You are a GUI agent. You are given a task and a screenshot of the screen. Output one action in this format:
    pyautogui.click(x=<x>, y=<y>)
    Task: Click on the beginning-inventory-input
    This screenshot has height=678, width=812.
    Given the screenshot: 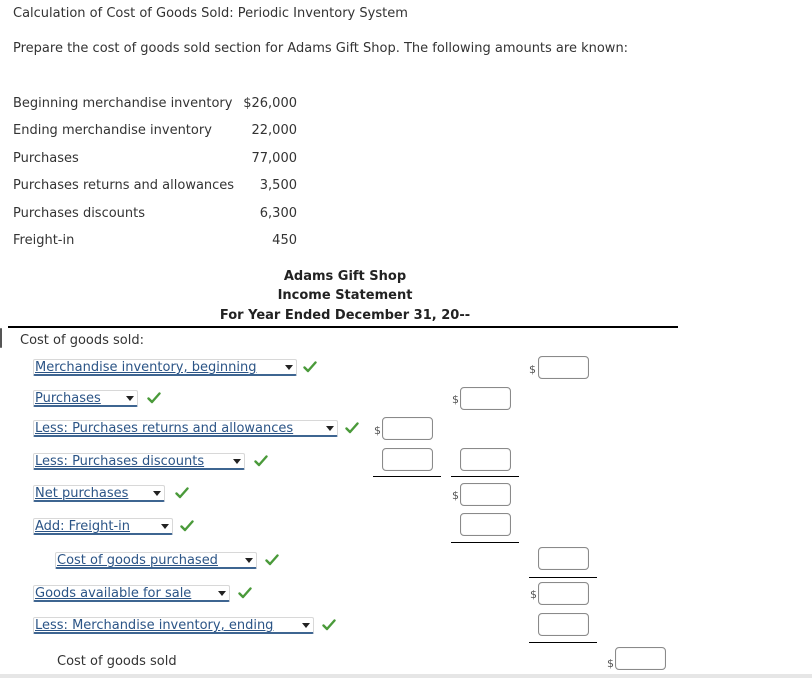 What is the action you would take?
    pyautogui.click(x=563, y=367)
    